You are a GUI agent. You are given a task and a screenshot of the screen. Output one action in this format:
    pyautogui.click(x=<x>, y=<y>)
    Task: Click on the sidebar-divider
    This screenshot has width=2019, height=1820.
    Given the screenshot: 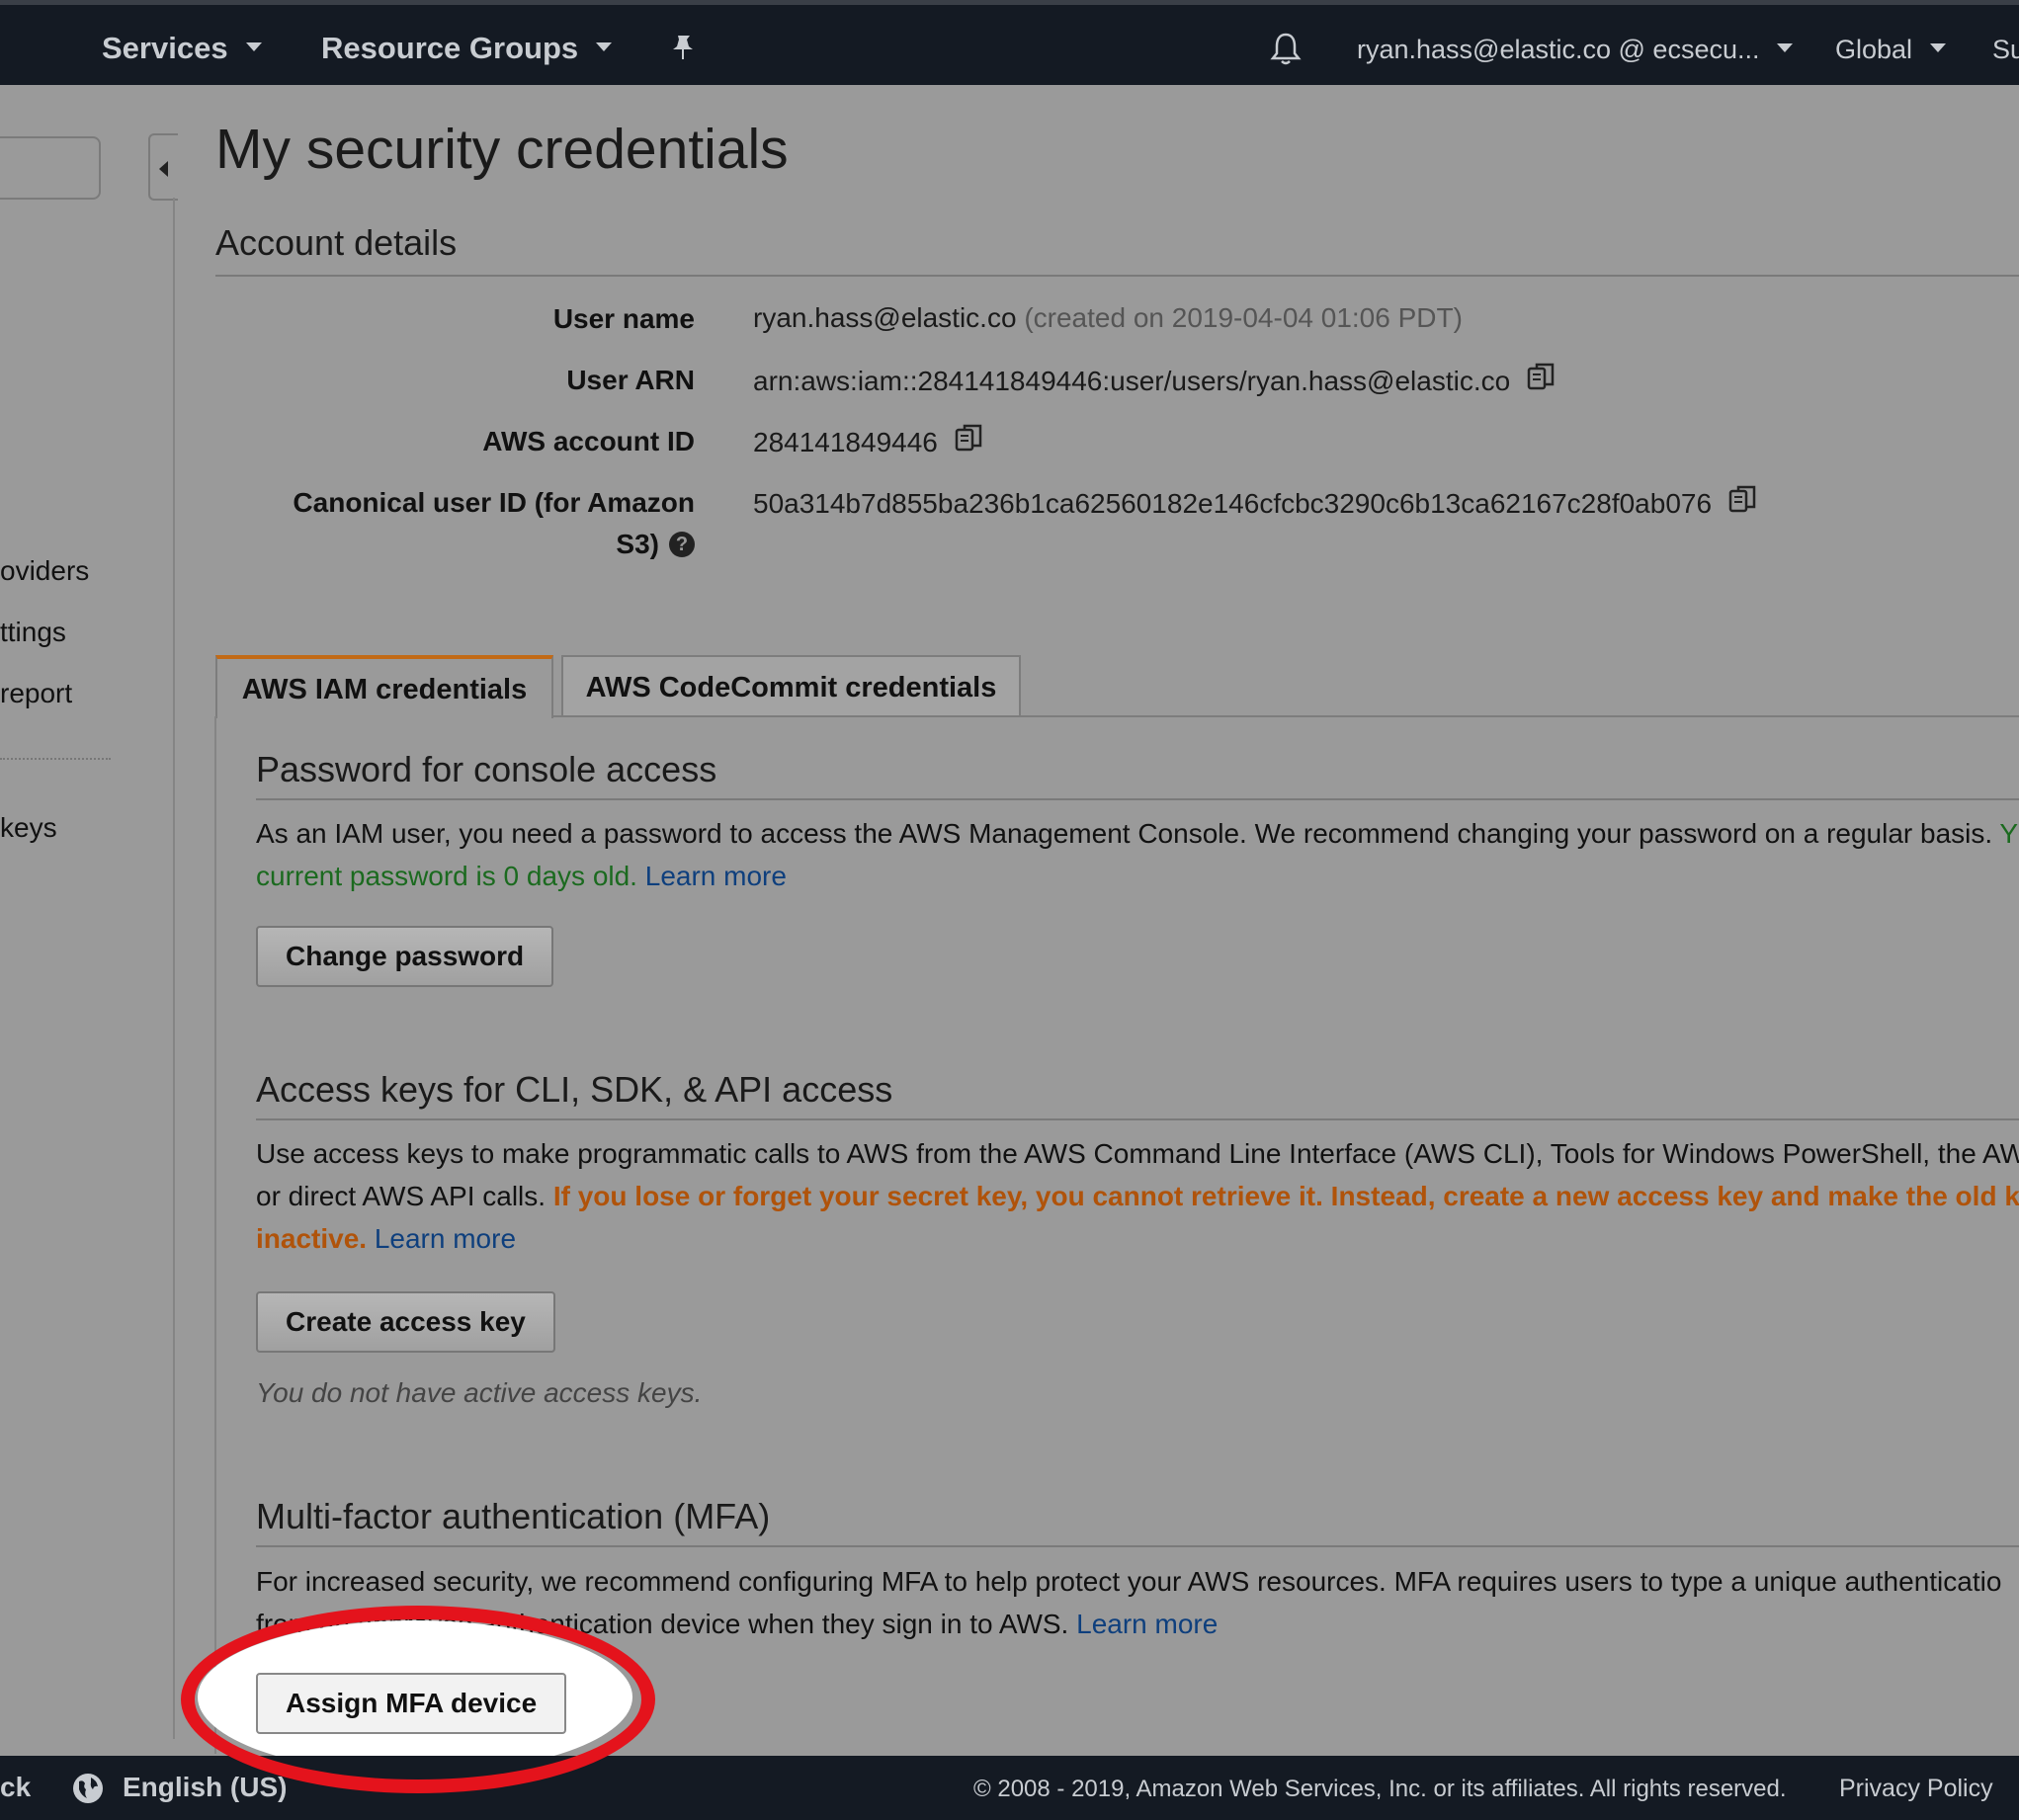 What is the action you would take?
    pyautogui.click(x=174, y=968)
    